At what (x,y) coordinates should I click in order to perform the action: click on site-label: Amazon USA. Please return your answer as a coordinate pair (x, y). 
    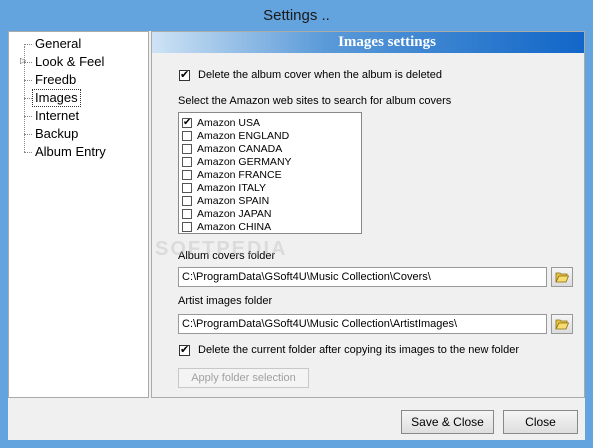
    Looking at the image, I should click on (229, 122).